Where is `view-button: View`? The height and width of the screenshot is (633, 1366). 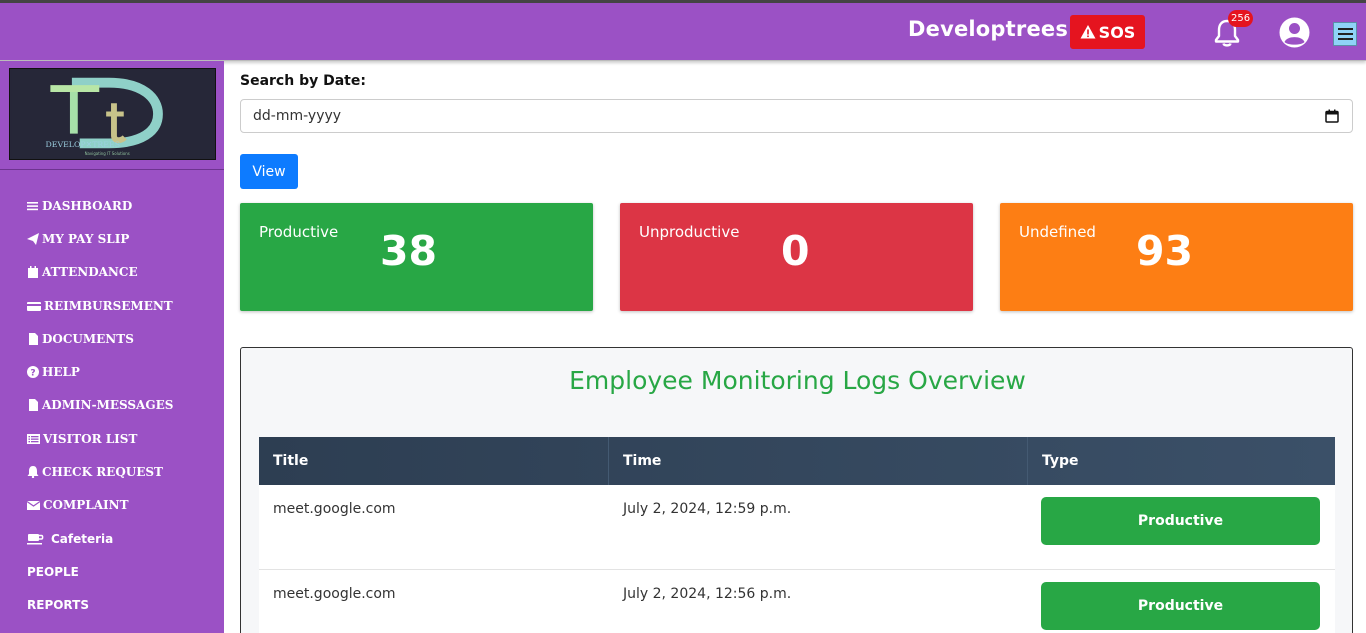 view-button: View is located at coordinates (269, 171).